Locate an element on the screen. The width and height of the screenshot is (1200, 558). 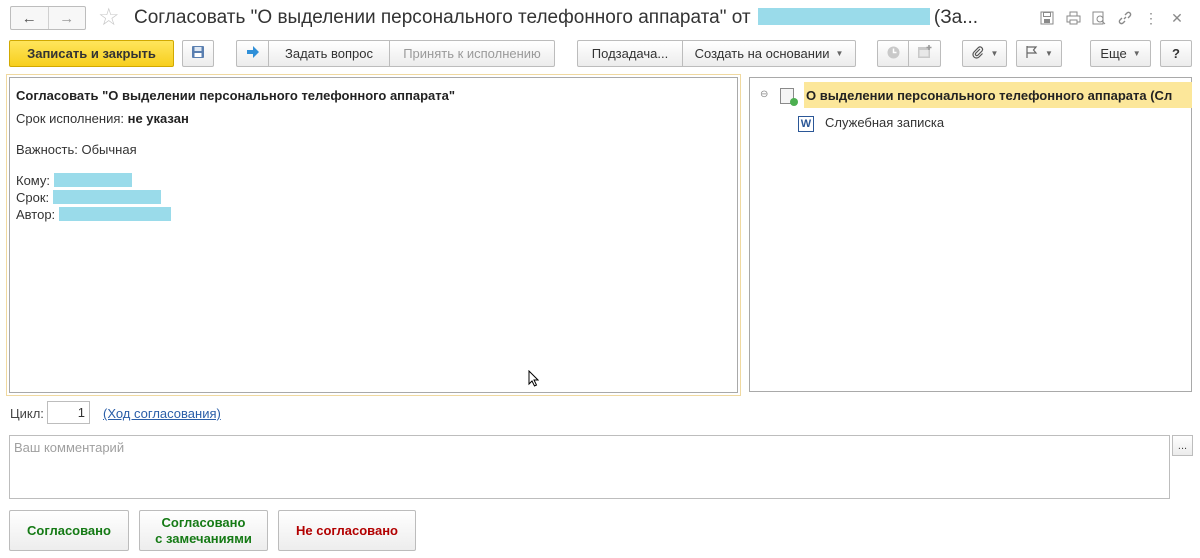
comment-field: Ваш комментарий is located at coordinates (589, 467).